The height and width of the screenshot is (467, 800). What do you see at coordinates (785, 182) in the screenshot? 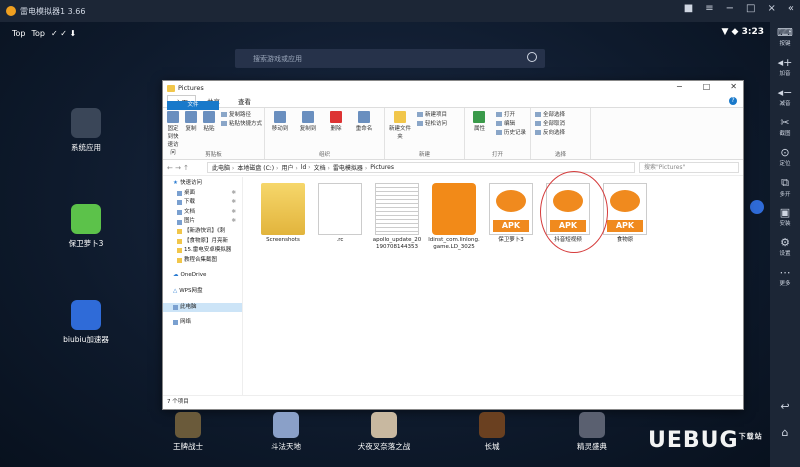
I see `multi-window-icon: ⧉` at bounding box center [785, 182].